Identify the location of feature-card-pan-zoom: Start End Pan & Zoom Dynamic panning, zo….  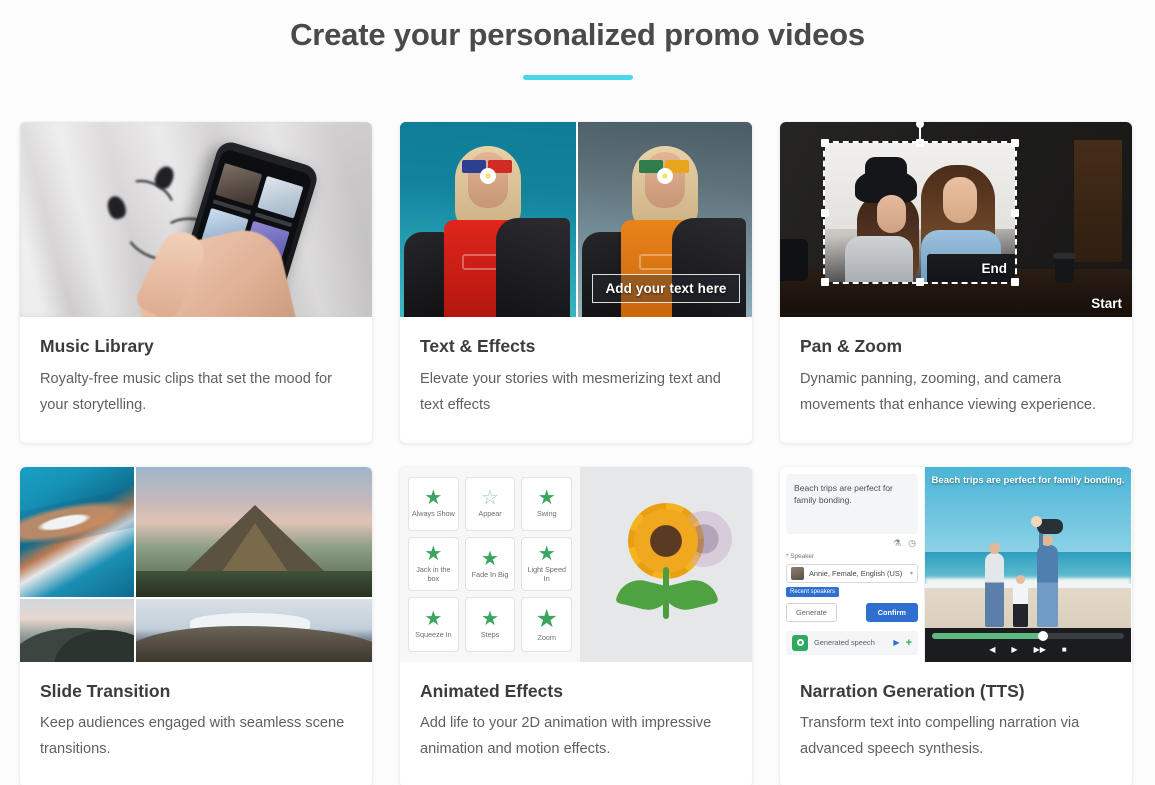
(956, 282).